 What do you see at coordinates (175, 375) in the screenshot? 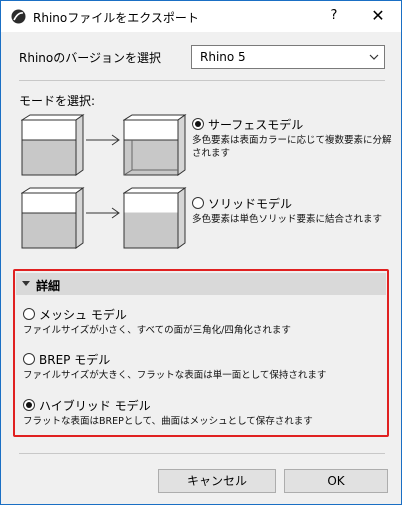
I see `brep-model-desc: ファイルサイズが大きく、フラットな表面は単一面として保持されます` at bounding box center [175, 375].